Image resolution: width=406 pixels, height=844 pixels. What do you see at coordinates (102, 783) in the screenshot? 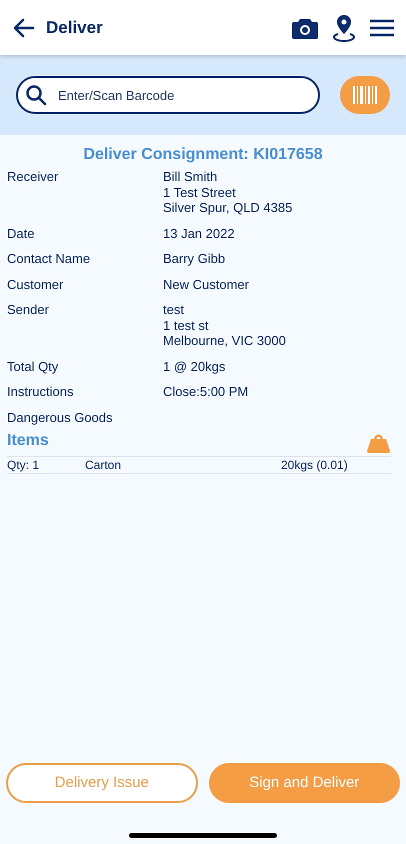
I see `delivery-issue-button: Delivery Issue` at bounding box center [102, 783].